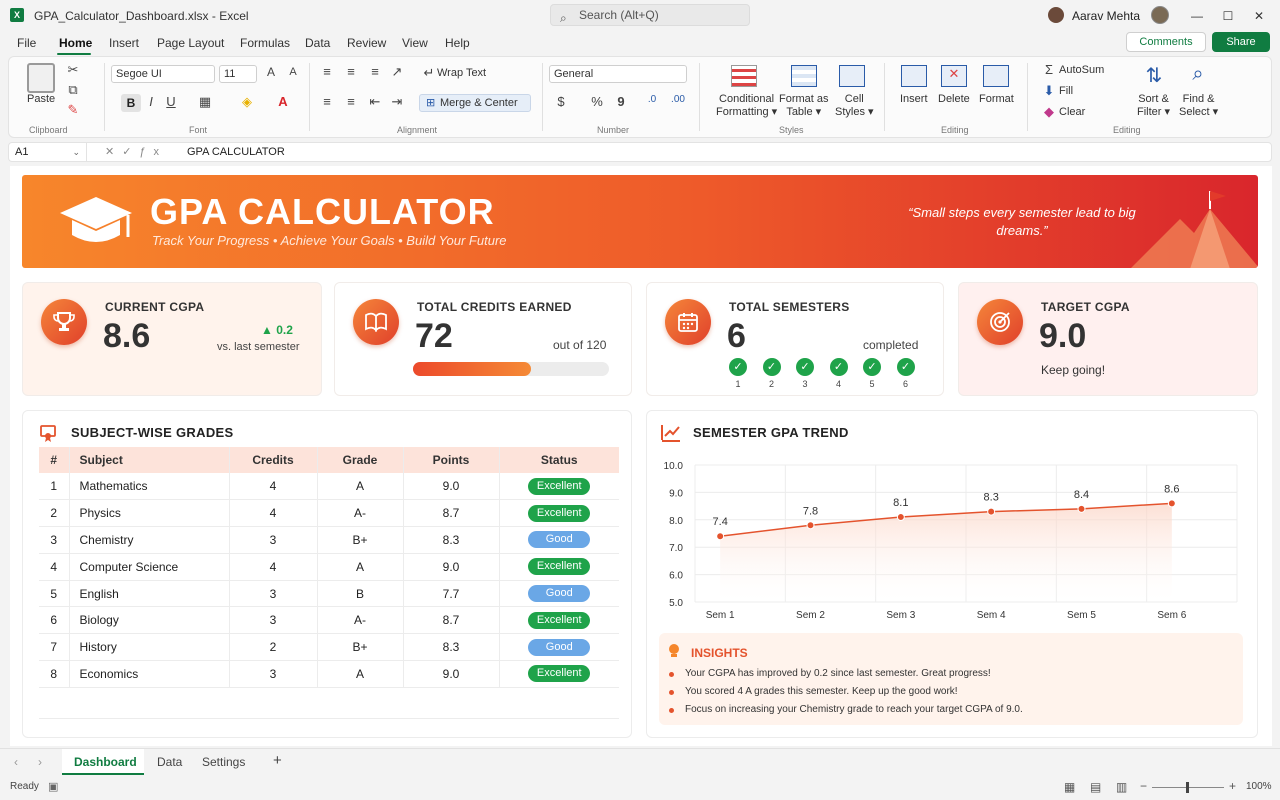 This screenshot has height=800, width=1280. Describe the element at coordinates (148, 594) in the screenshot. I see `subject-cell: English` at that location.